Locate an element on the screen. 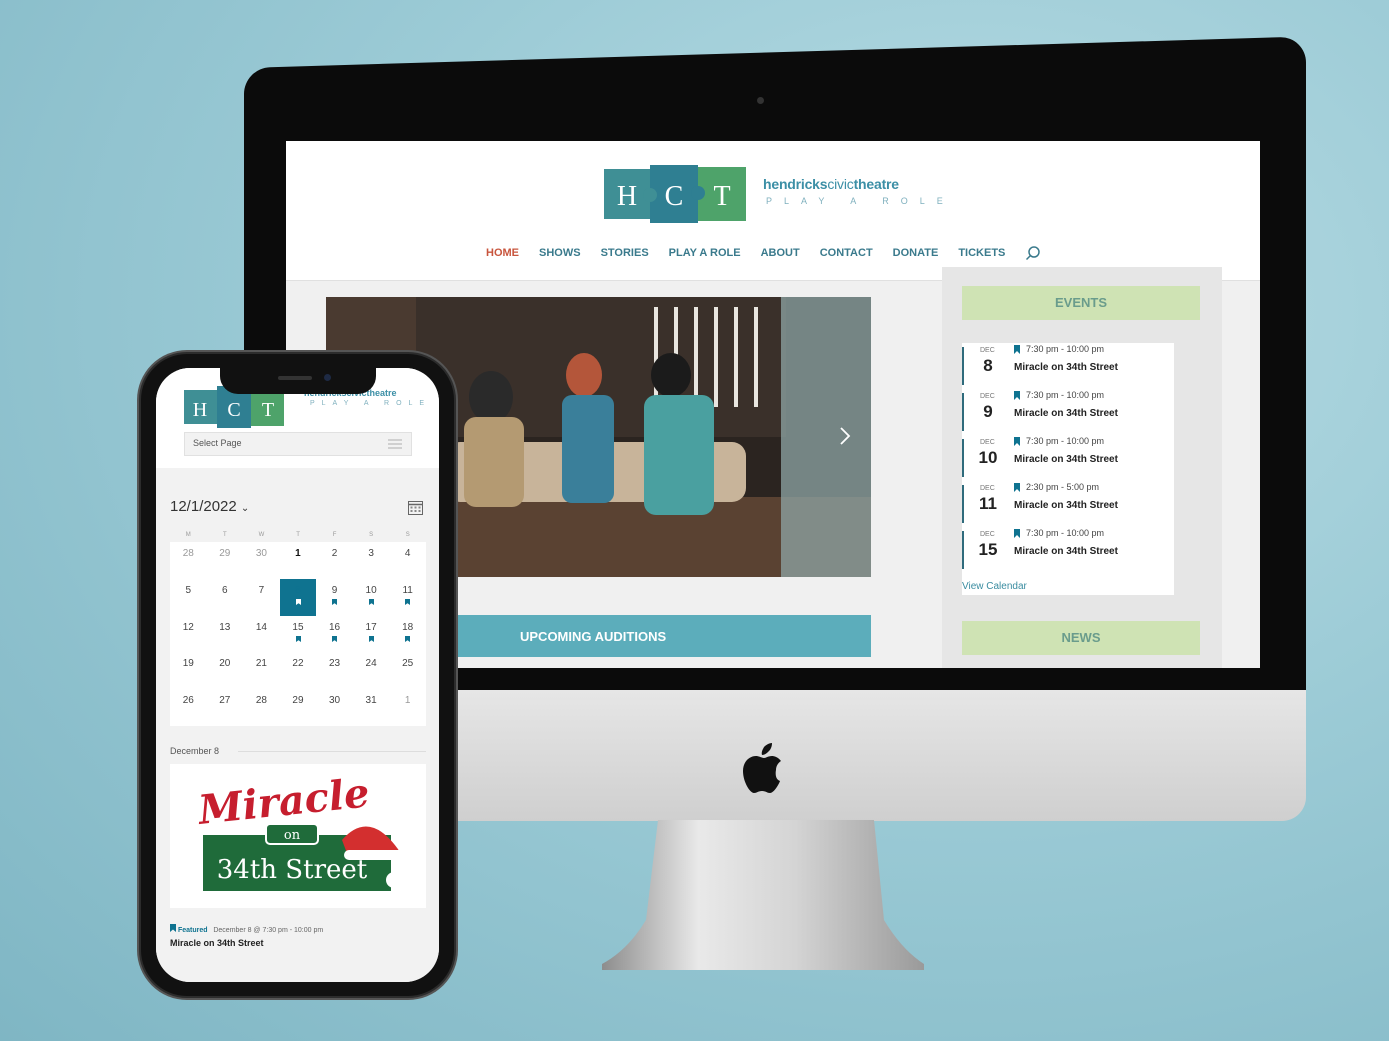 This screenshot has width=1389, height=1041. calendar-day-number: 30 is located at coordinates (334, 701).